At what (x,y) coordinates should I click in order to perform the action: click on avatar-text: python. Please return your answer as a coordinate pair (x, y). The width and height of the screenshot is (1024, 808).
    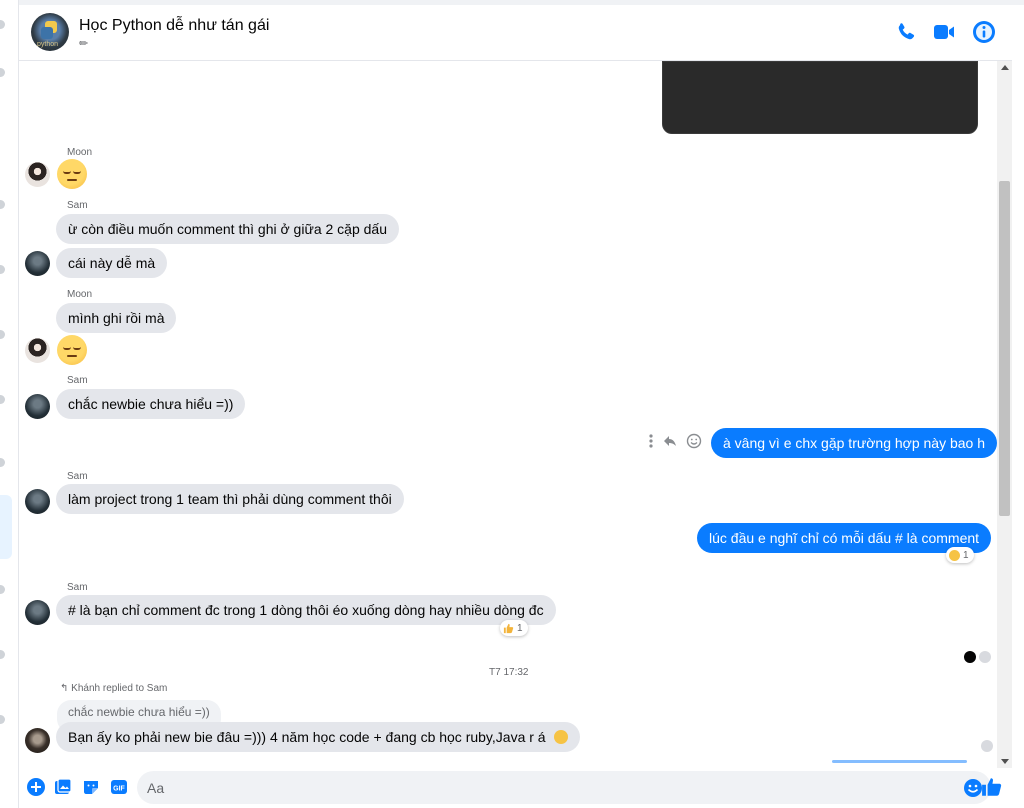
    Looking at the image, I should click on (48, 44).